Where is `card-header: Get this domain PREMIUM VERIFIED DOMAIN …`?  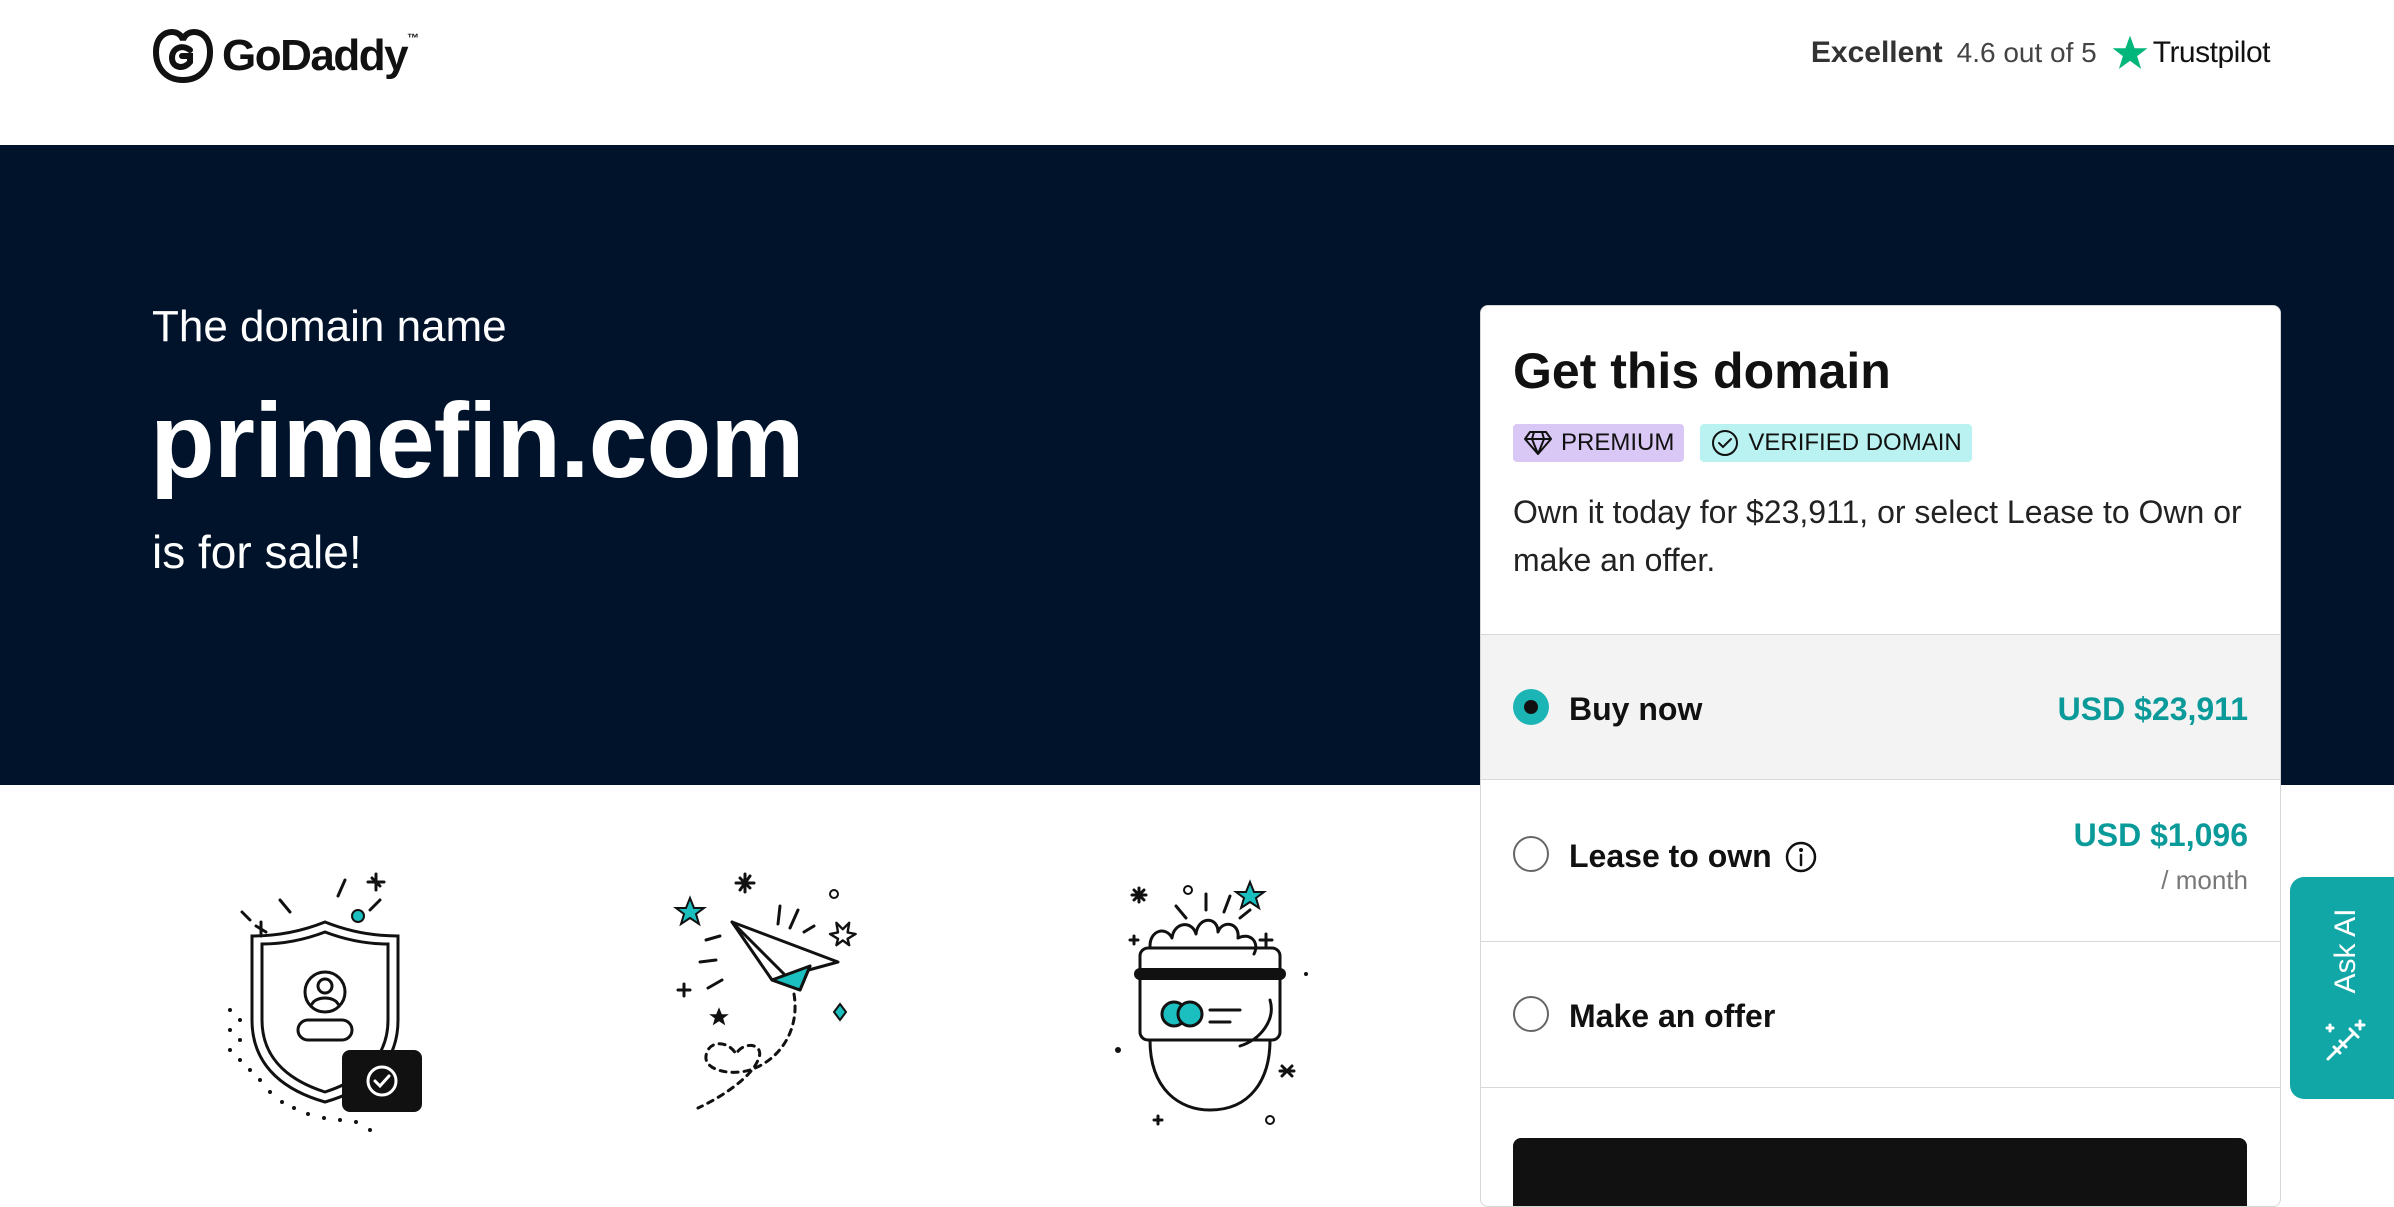 card-header: Get this domain PREMIUM VERIFIED DOMAIN … is located at coordinates (1880, 470).